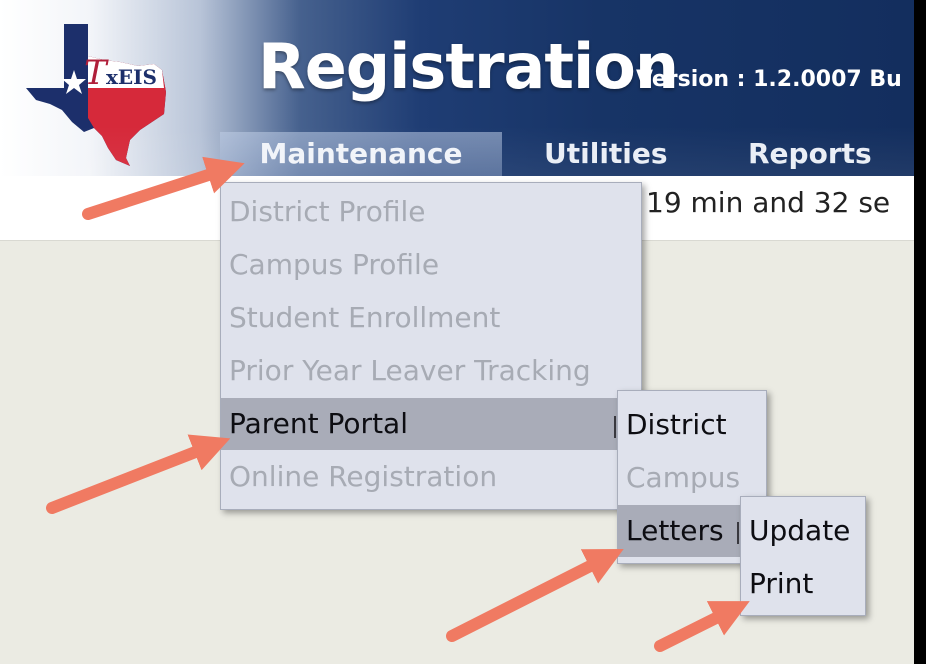 This screenshot has width=926, height=664. Describe the element at coordinates (702, 626) in the screenshot. I see `arrow-print` at that location.